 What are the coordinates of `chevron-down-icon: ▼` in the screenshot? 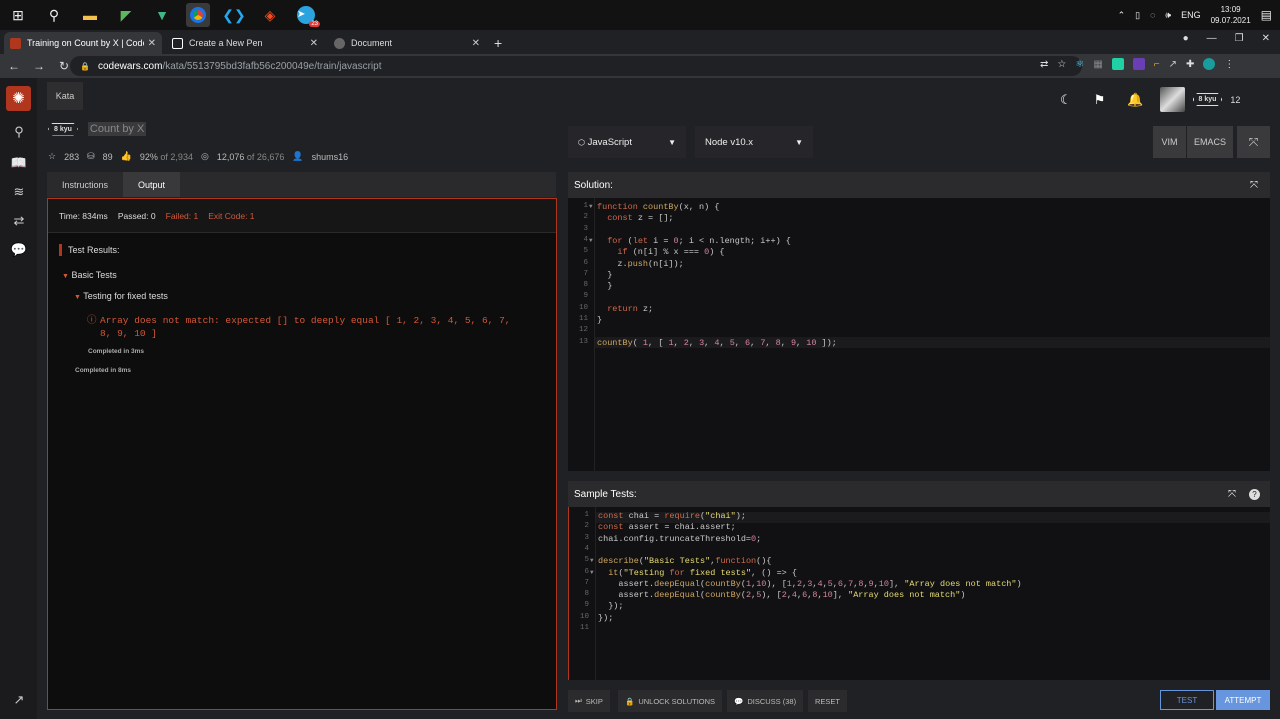 It's located at (672, 142).